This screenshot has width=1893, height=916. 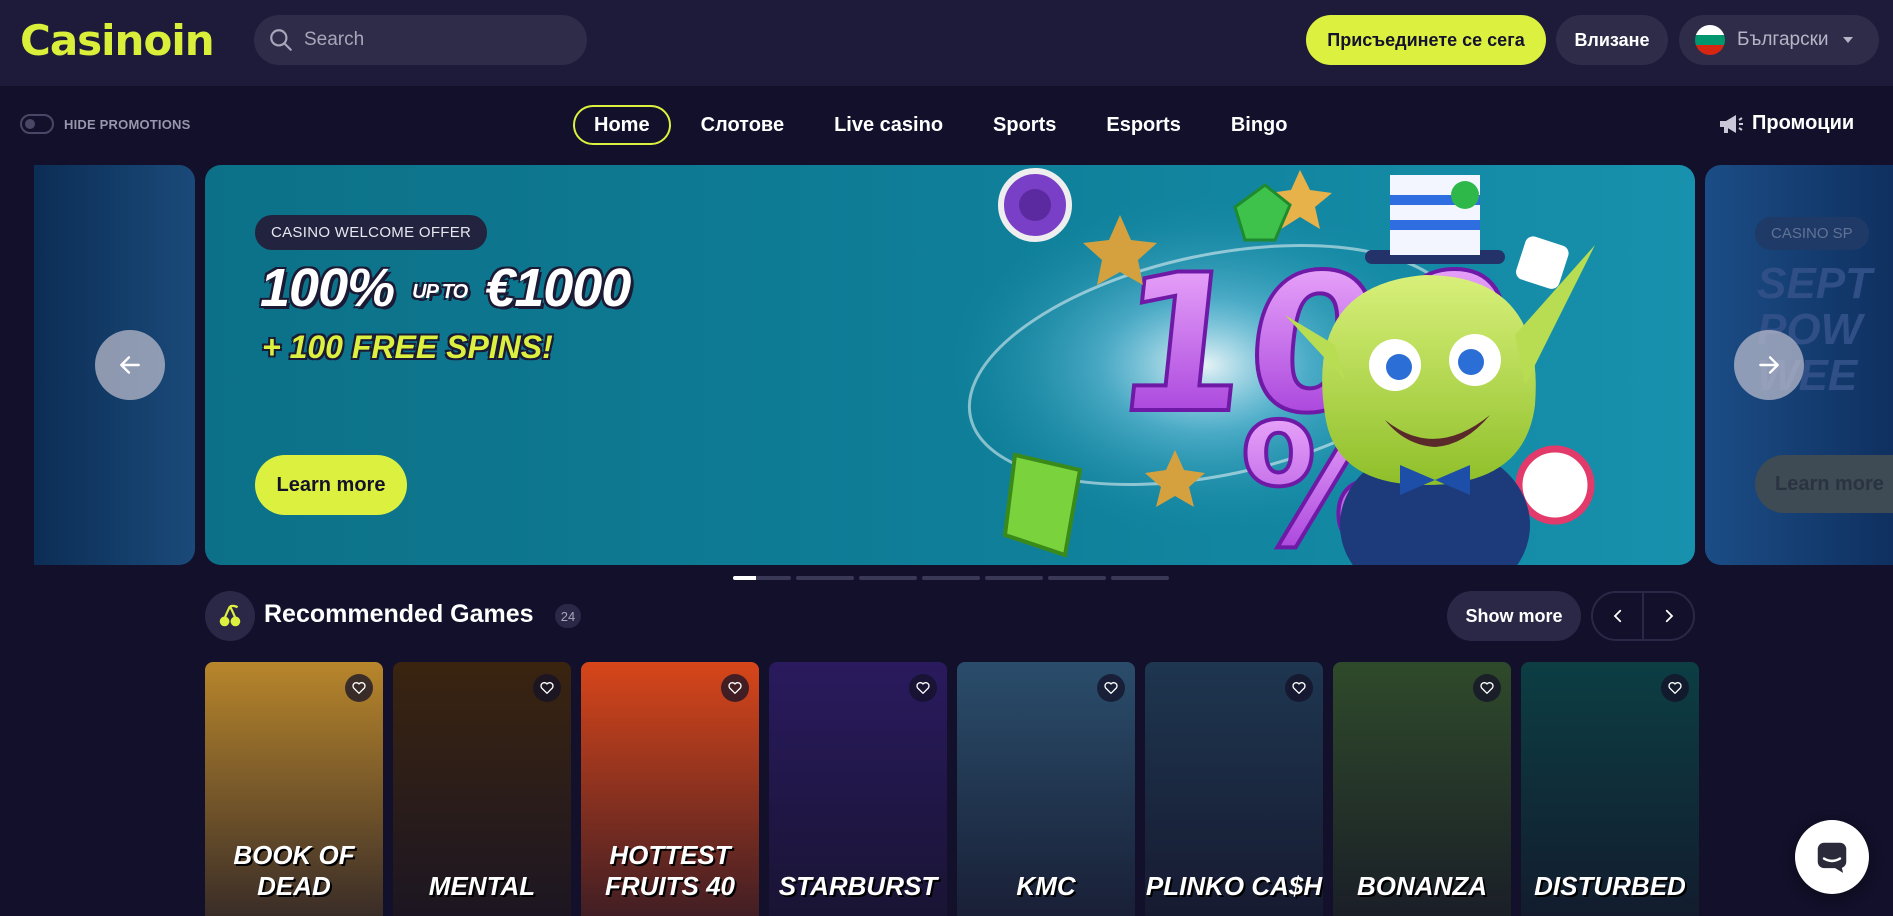 What do you see at coordinates (371, 232) in the screenshot?
I see `banner-badge: CASINO WELCOME OFFER` at bounding box center [371, 232].